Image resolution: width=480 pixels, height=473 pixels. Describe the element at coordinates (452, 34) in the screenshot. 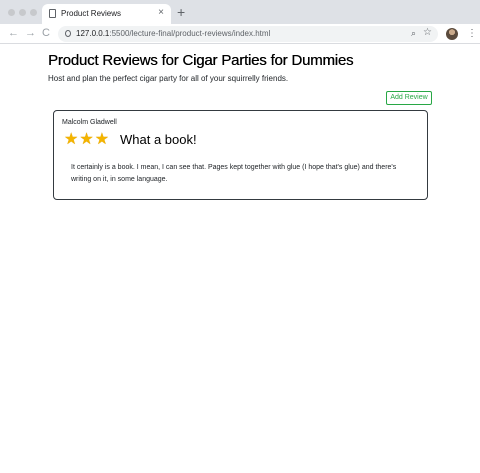

I see `profile-avatar` at that location.